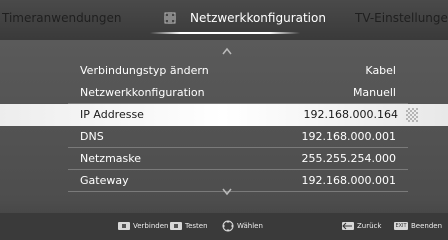 This screenshot has height=240, width=448. I want to click on setting-label: IP Addresse, so click(112, 114).